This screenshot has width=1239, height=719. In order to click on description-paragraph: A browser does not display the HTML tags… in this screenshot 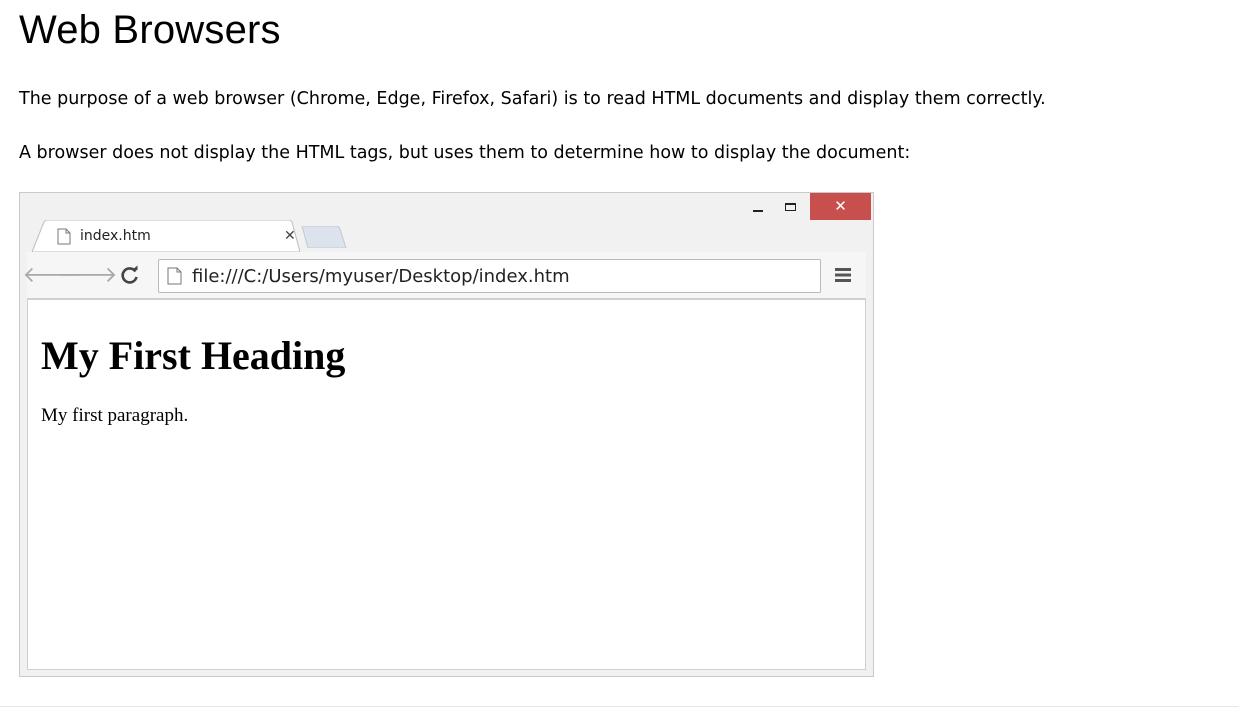, I will do `click(465, 153)`.